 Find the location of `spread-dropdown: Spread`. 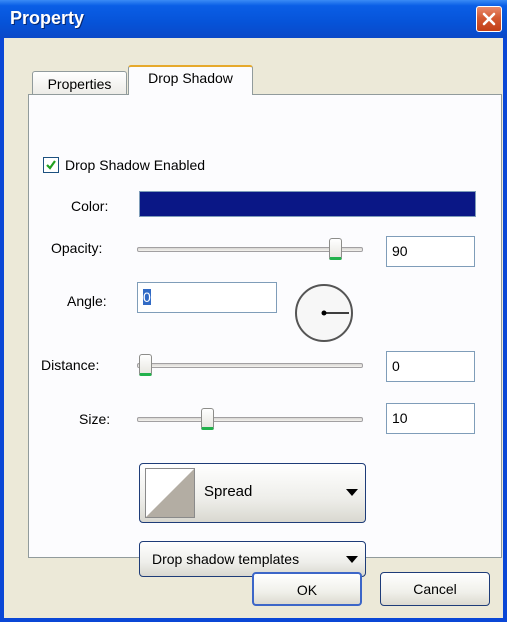

spread-dropdown: Spread is located at coordinates (252, 493).